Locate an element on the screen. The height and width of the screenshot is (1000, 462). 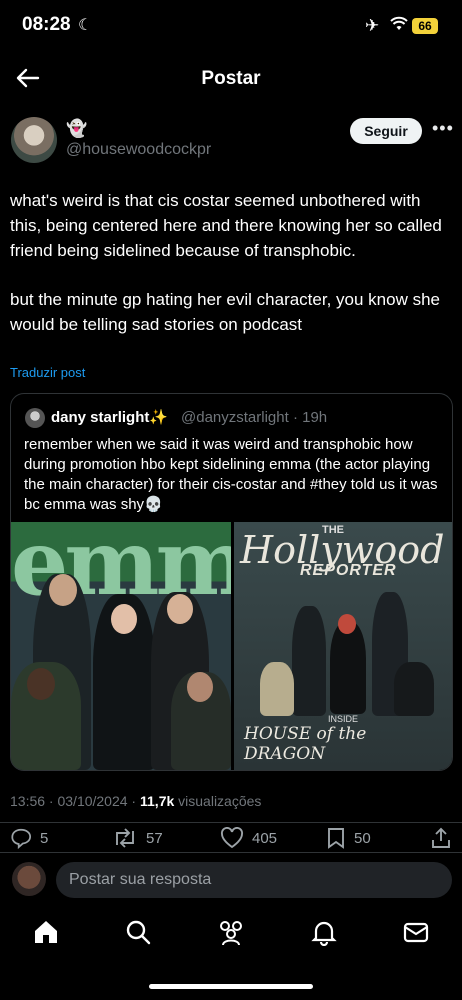
status-time: 08:28 is located at coordinates (46, 24).